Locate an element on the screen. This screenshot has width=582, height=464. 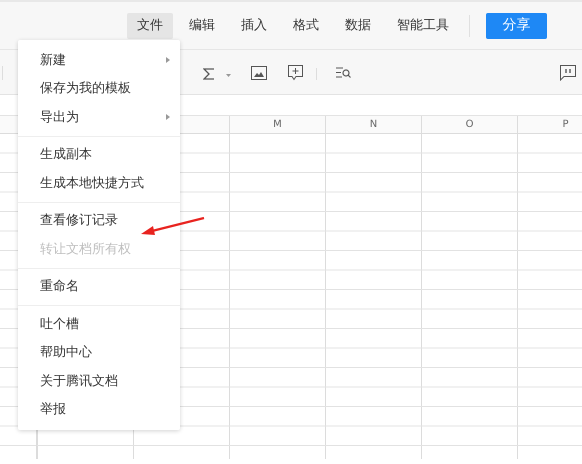
menu-item: 导出为 is located at coordinates (99, 117).